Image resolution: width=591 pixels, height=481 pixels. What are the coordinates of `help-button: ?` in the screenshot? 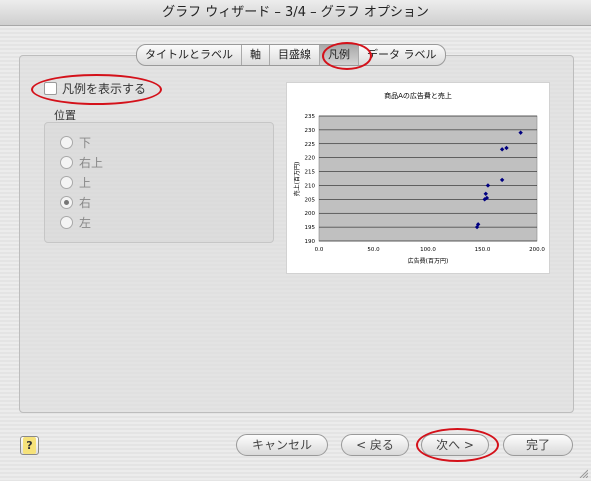 It's located at (29, 445).